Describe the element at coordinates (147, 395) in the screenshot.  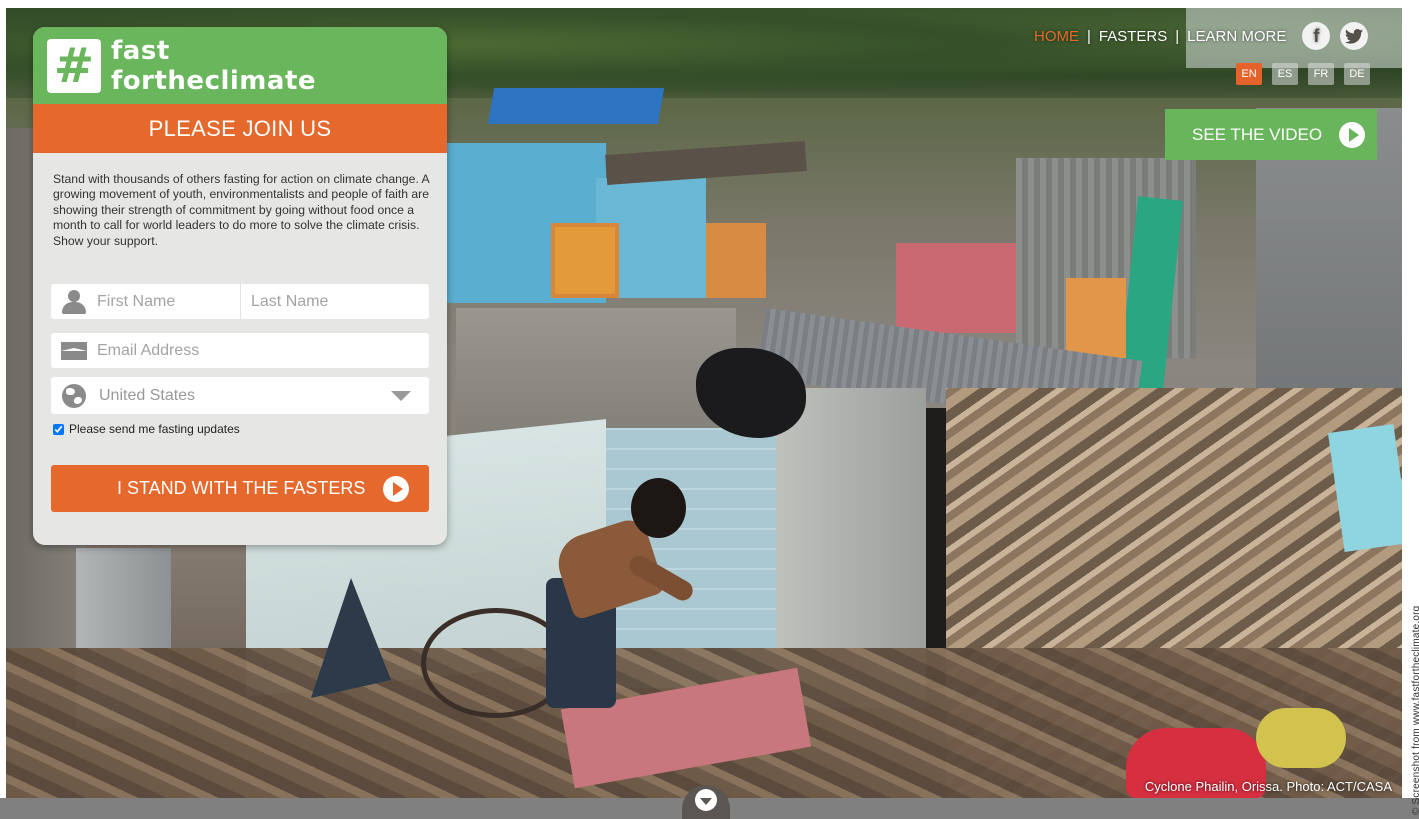
I see `country-value: United States` at that location.